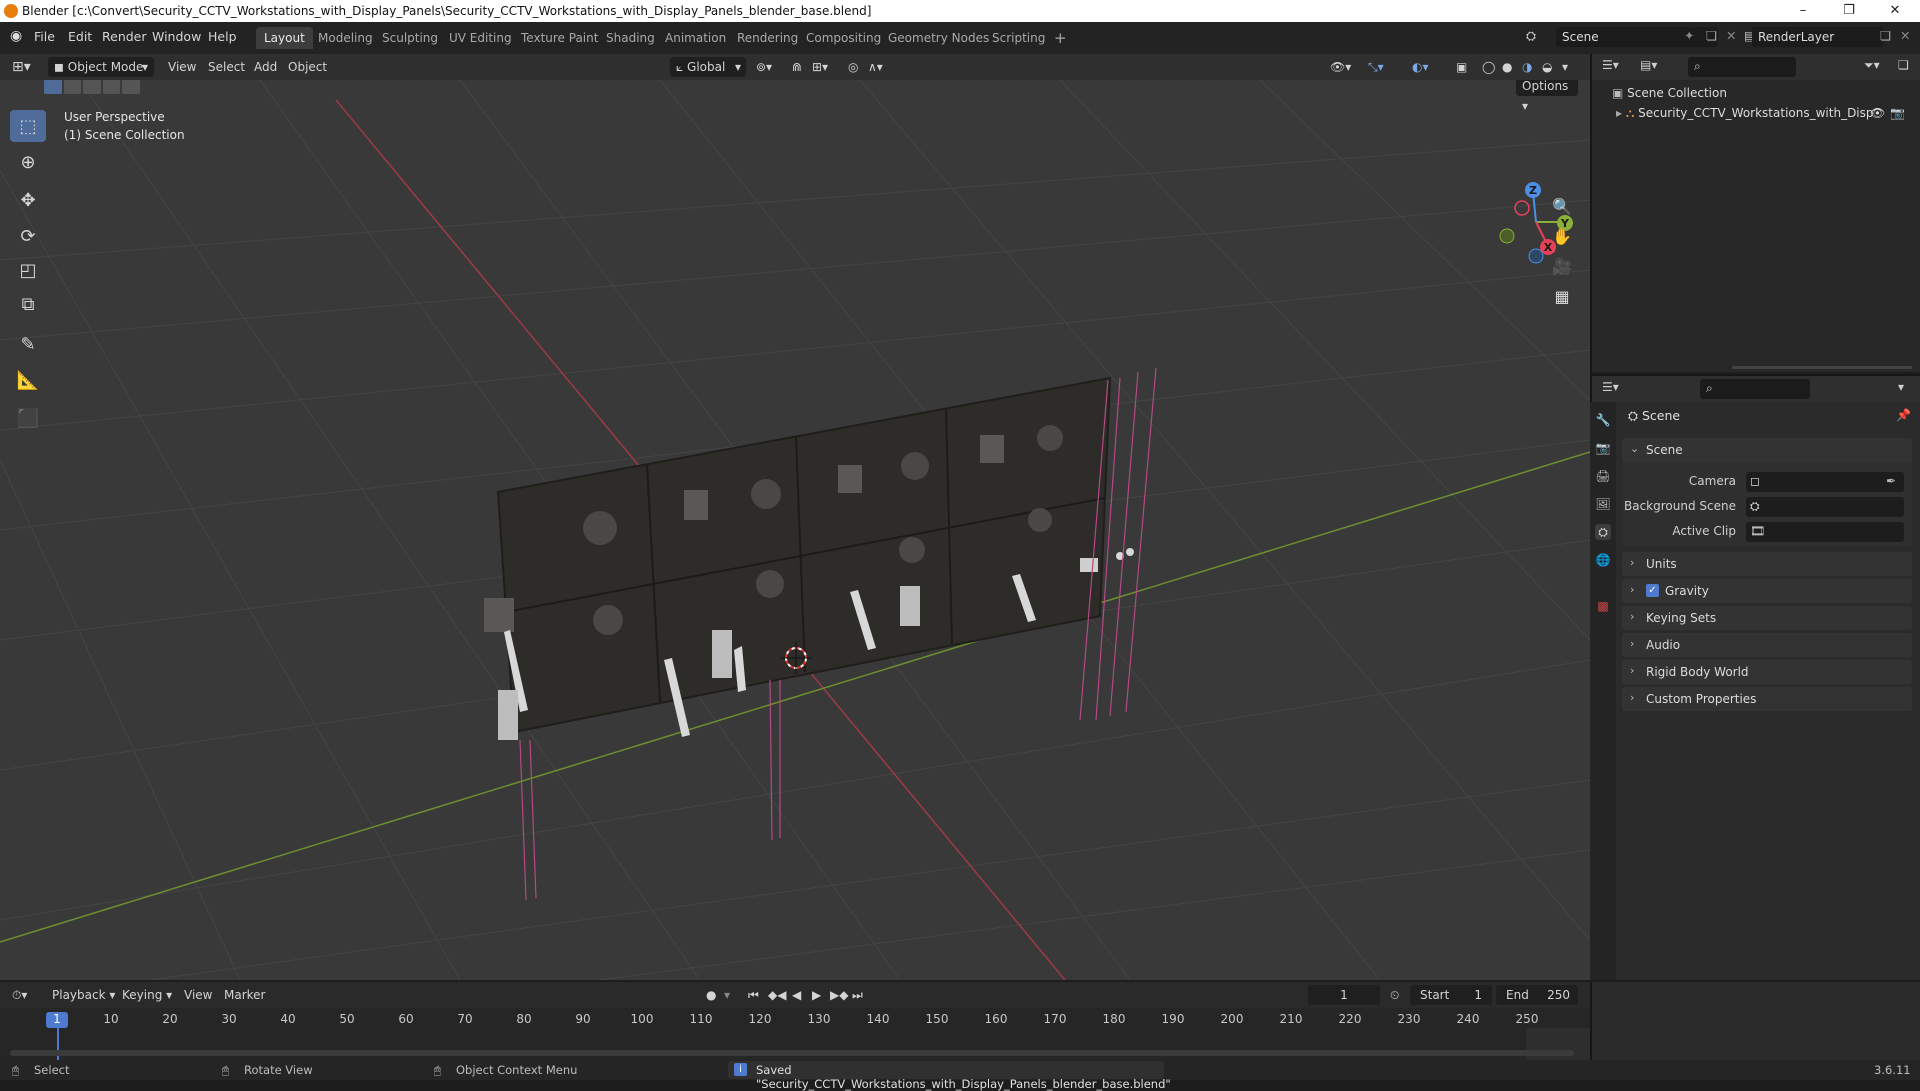 The image size is (1920, 1091). Describe the element at coordinates (28, 236) in the screenshot. I see `rotate-tool: ⟳` at that location.